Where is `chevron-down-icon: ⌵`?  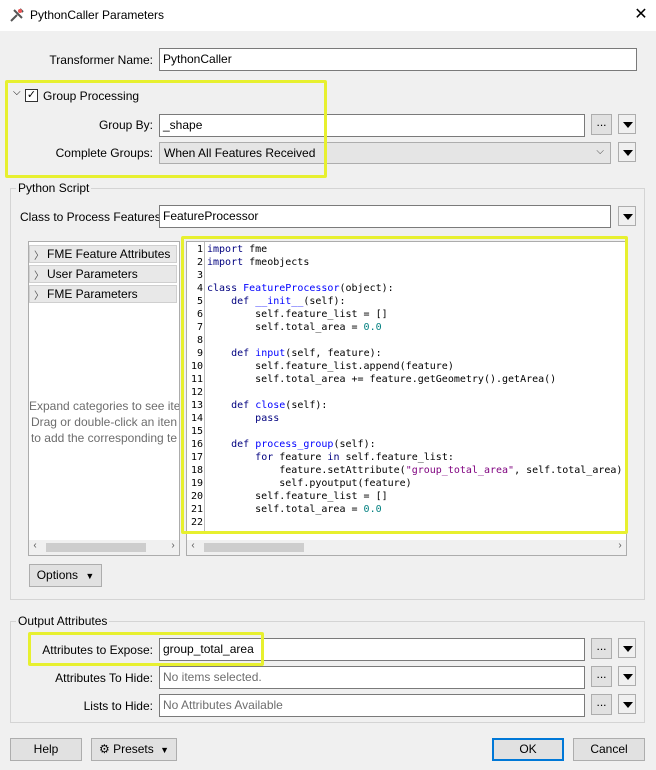 chevron-down-icon: ⌵ is located at coordinates (600, 151).